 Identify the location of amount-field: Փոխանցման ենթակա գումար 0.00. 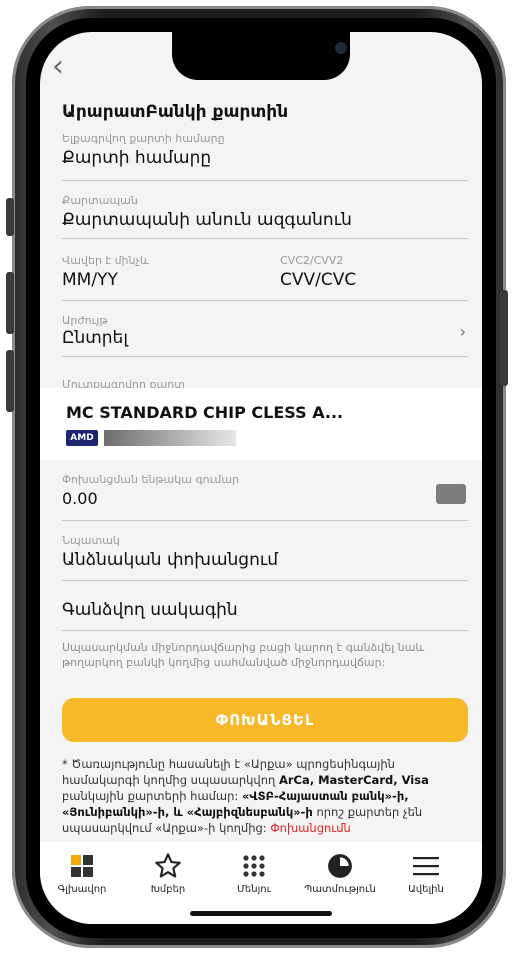
(265, 490).